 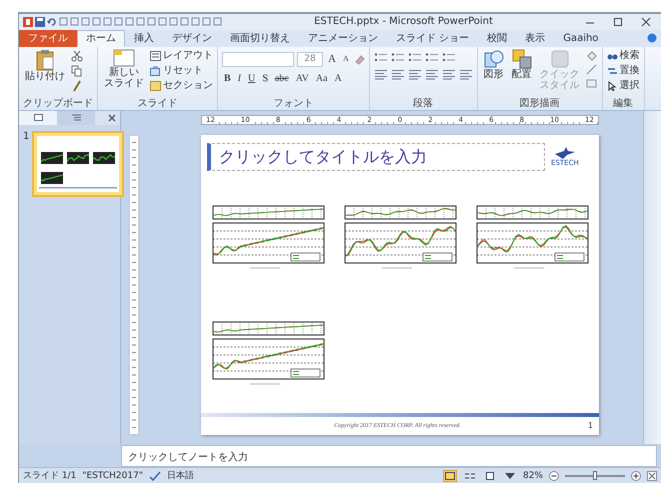 I want to click on help-icon, so click(x=652, y=38).